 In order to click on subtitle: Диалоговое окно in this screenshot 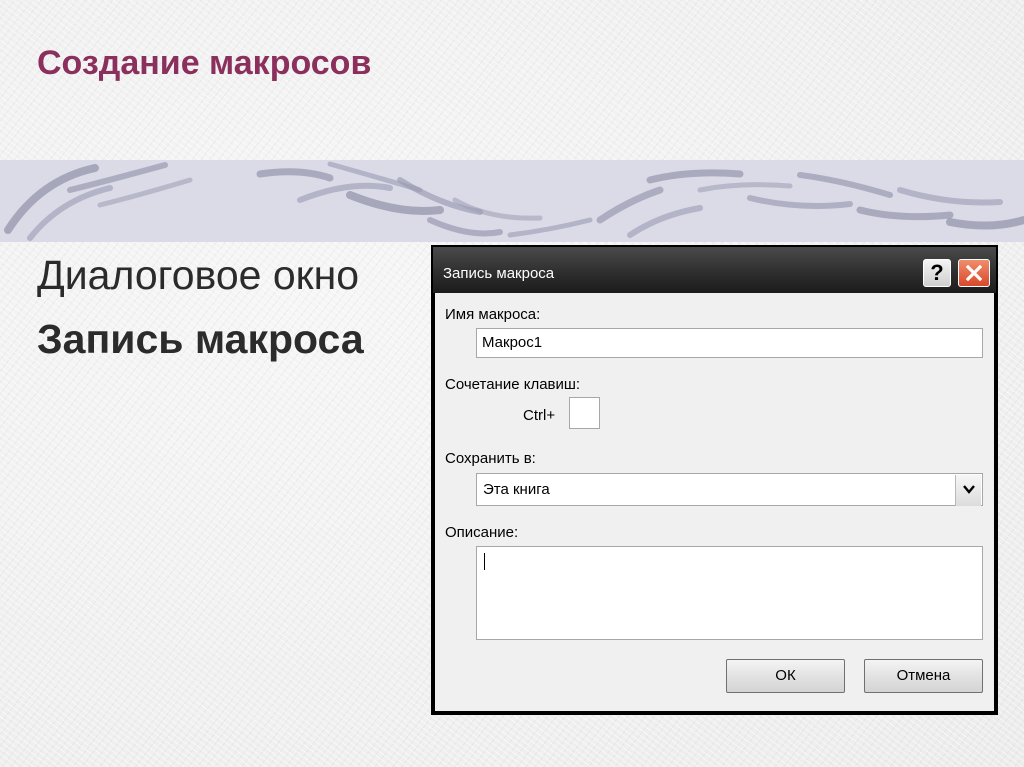, I will do `click(198, 275)`.